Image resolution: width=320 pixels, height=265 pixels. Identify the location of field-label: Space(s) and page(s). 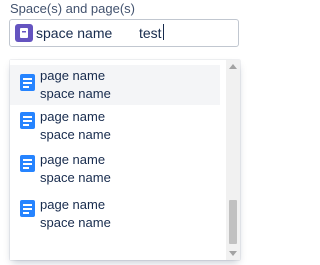
(73, 8).